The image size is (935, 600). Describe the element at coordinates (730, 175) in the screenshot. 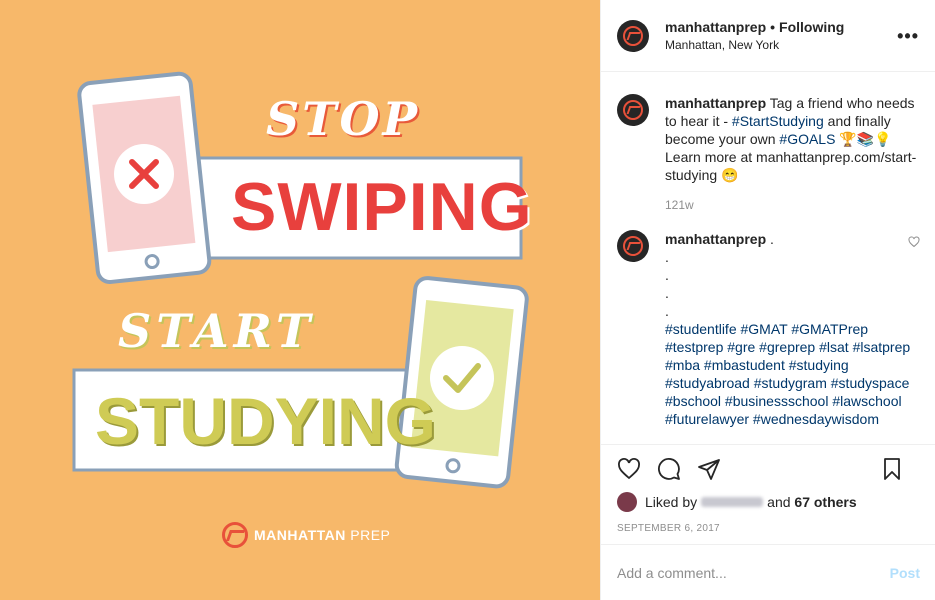

I see `caption-emoji-end: 😁` at that location.